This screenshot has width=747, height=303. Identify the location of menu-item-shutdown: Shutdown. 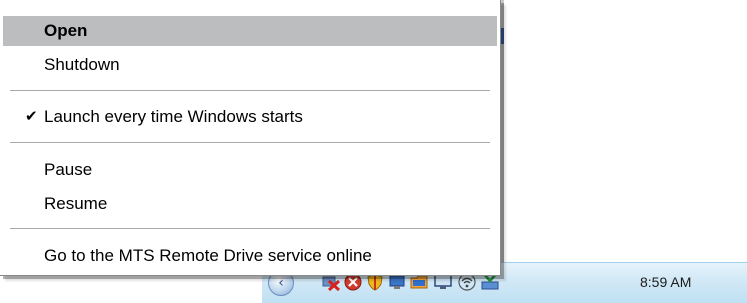
(250, 65).